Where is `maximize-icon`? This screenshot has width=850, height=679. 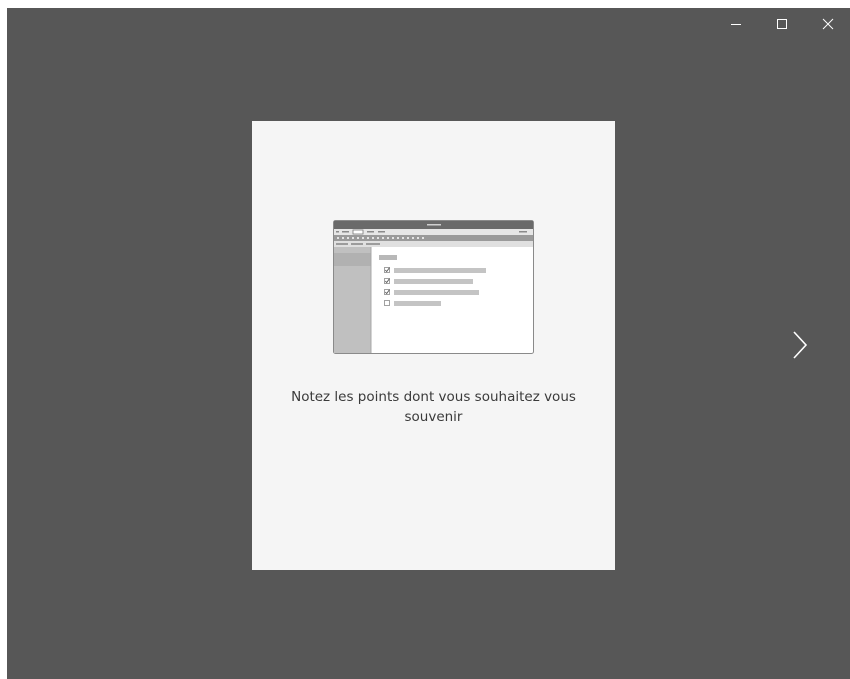 maximize-icon is located at coordinates (782, 24).